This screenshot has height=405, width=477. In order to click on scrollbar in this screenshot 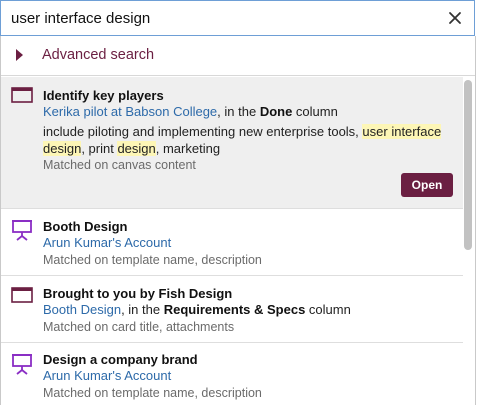, I will do `click(468, 240)`.